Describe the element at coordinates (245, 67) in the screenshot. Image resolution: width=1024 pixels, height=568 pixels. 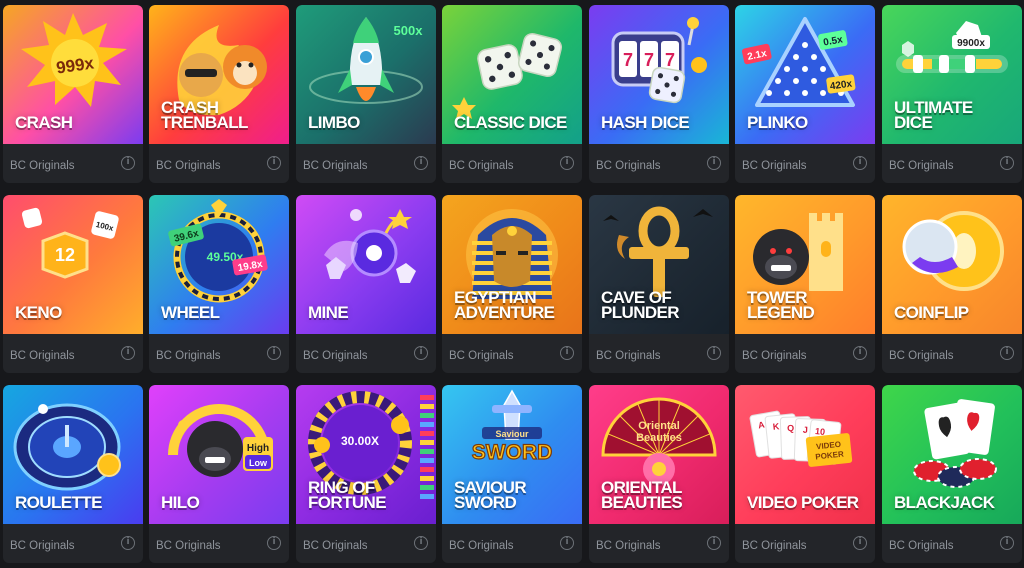
I see `shiba-icon` at that location.